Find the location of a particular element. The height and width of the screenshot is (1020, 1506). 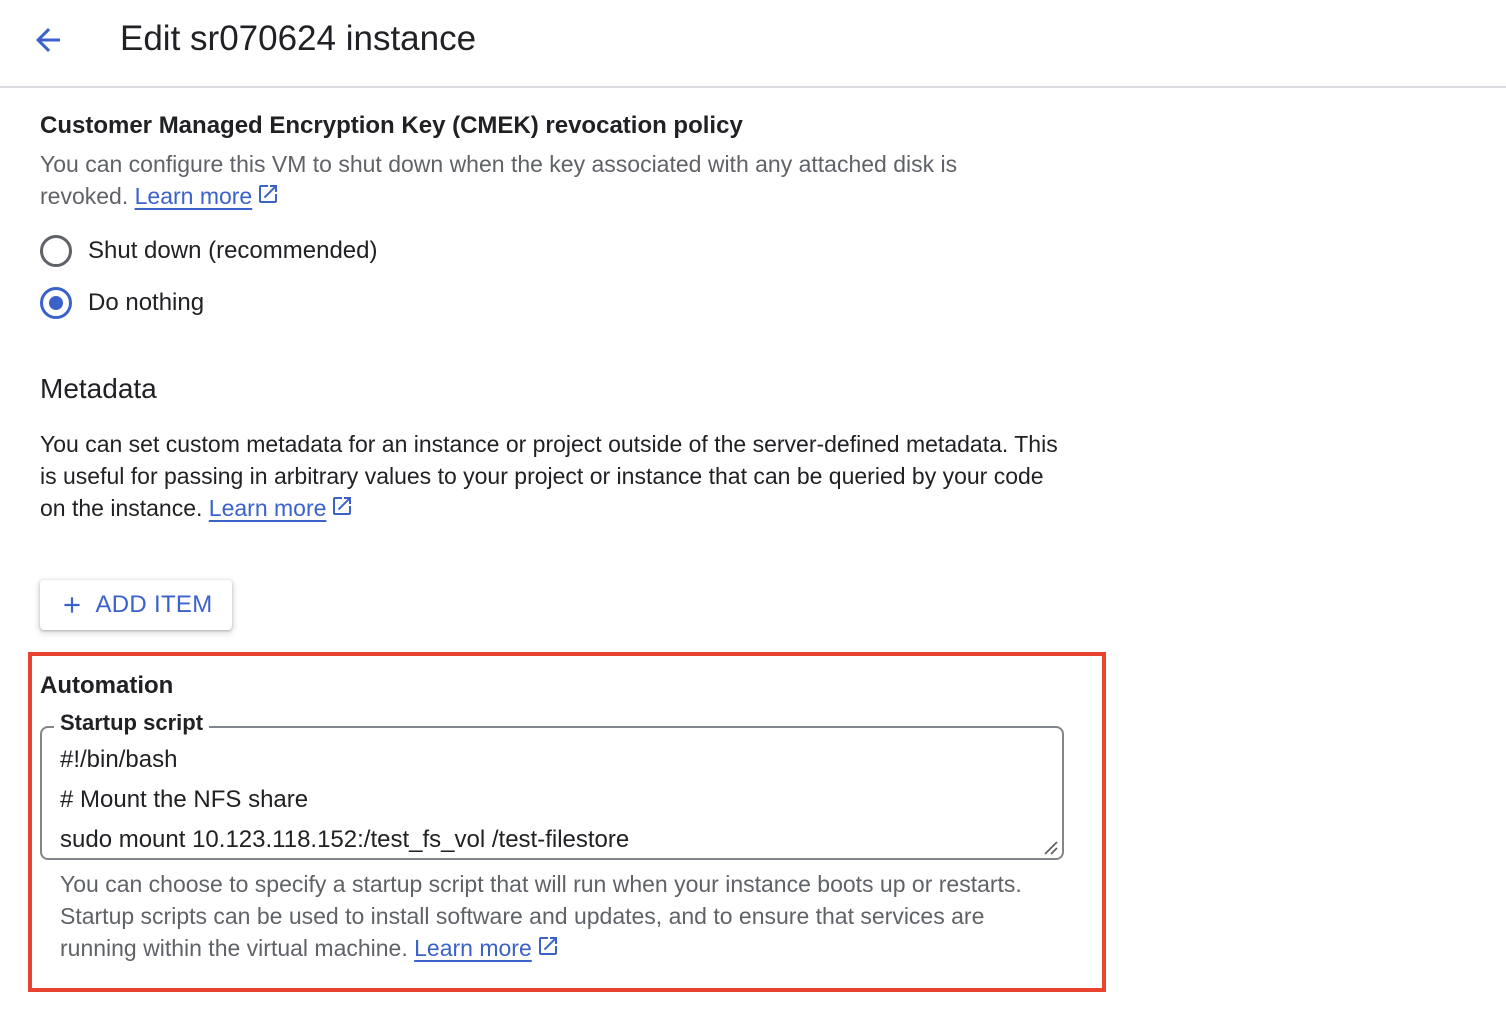

startup-script-label: Startup script is located at coordinates (132, 723).